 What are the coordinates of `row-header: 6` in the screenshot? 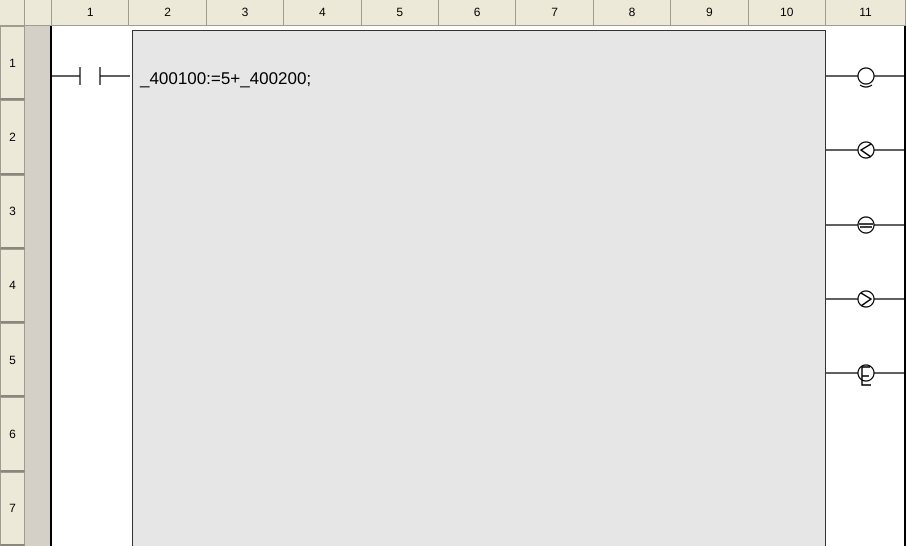 It's located at (12, 434).